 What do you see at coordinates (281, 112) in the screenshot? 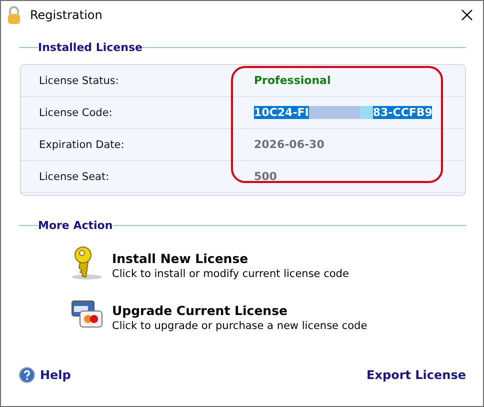
I see `code-text: 10C24-FI` at bounding box center [281, 112].